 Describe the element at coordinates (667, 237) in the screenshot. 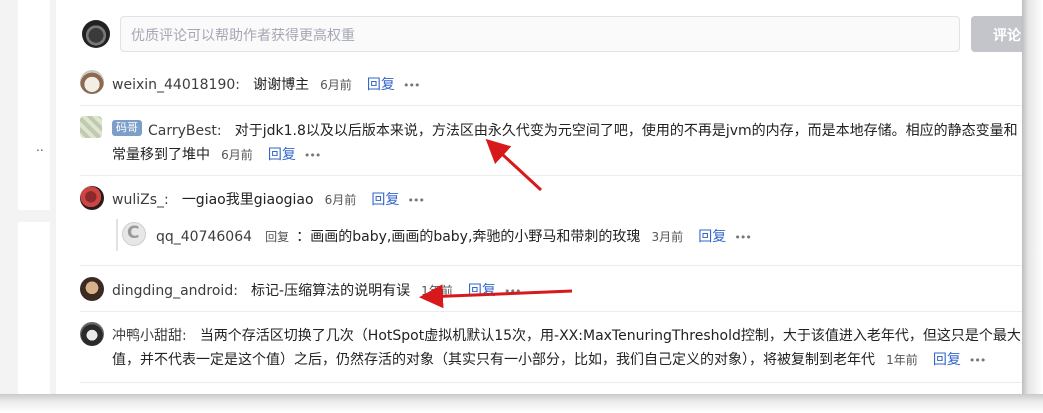

I see `comment-time: 3月前` at that location.